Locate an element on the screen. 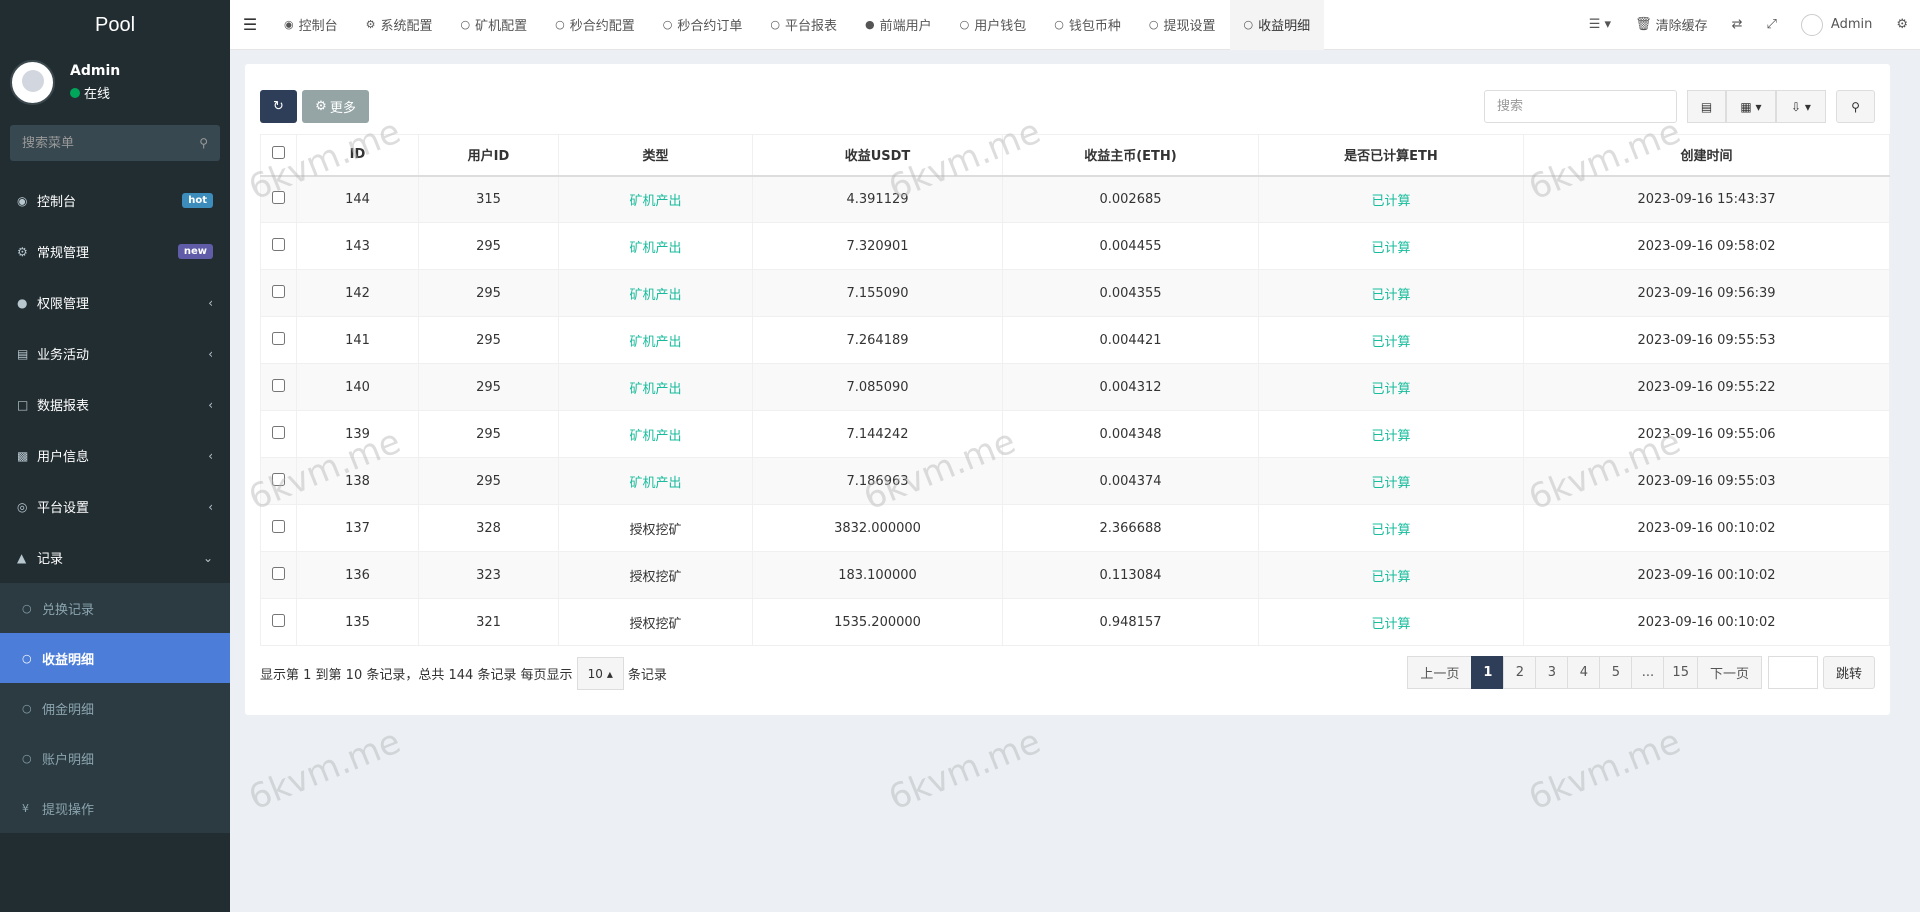 The image size is (1920, 912). columns-button: ▦ ▾ is located at coordinates (1751, 106).